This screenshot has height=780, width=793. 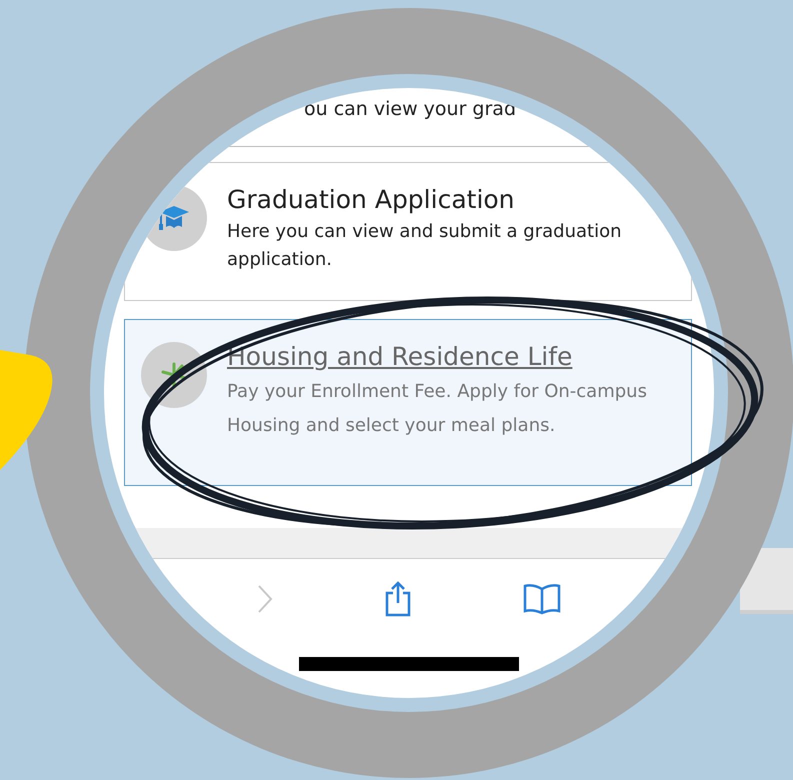 What do you see at coordinates (398, 599) in the screenshot?
I see `share-icon` at bounding box center [398, 599].